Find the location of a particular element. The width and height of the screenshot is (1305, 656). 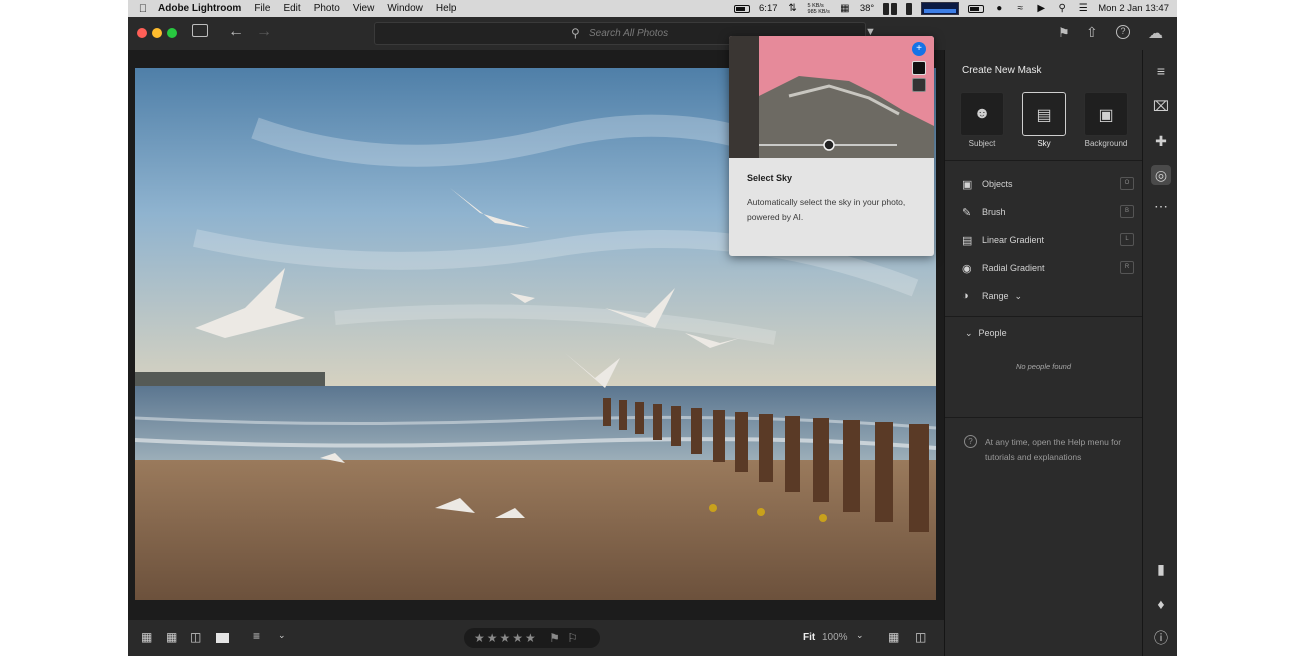

mask-sky-button: ▤ is located at coordinates (1044, 114).